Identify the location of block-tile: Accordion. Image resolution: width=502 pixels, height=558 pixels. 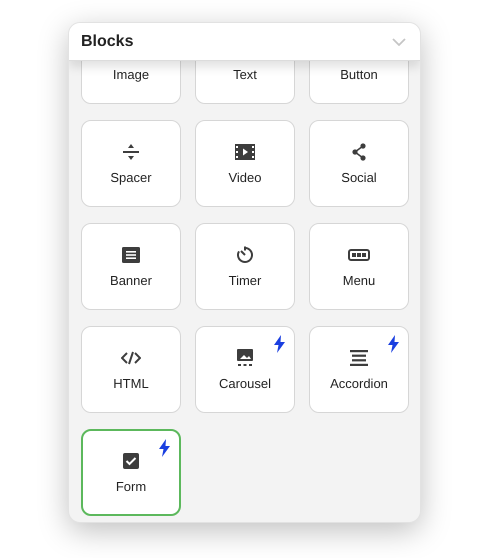
(359, 369).